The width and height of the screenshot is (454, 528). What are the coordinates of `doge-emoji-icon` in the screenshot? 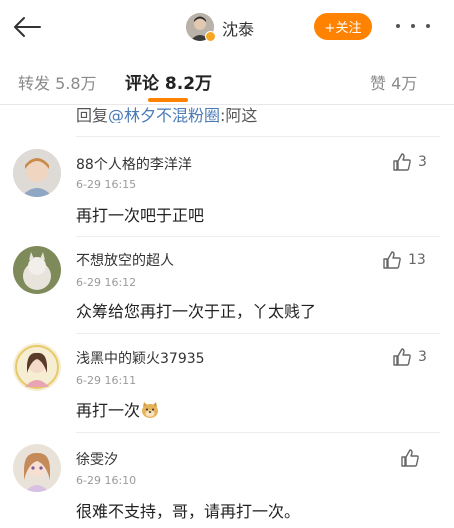 It's located at (150, 410).